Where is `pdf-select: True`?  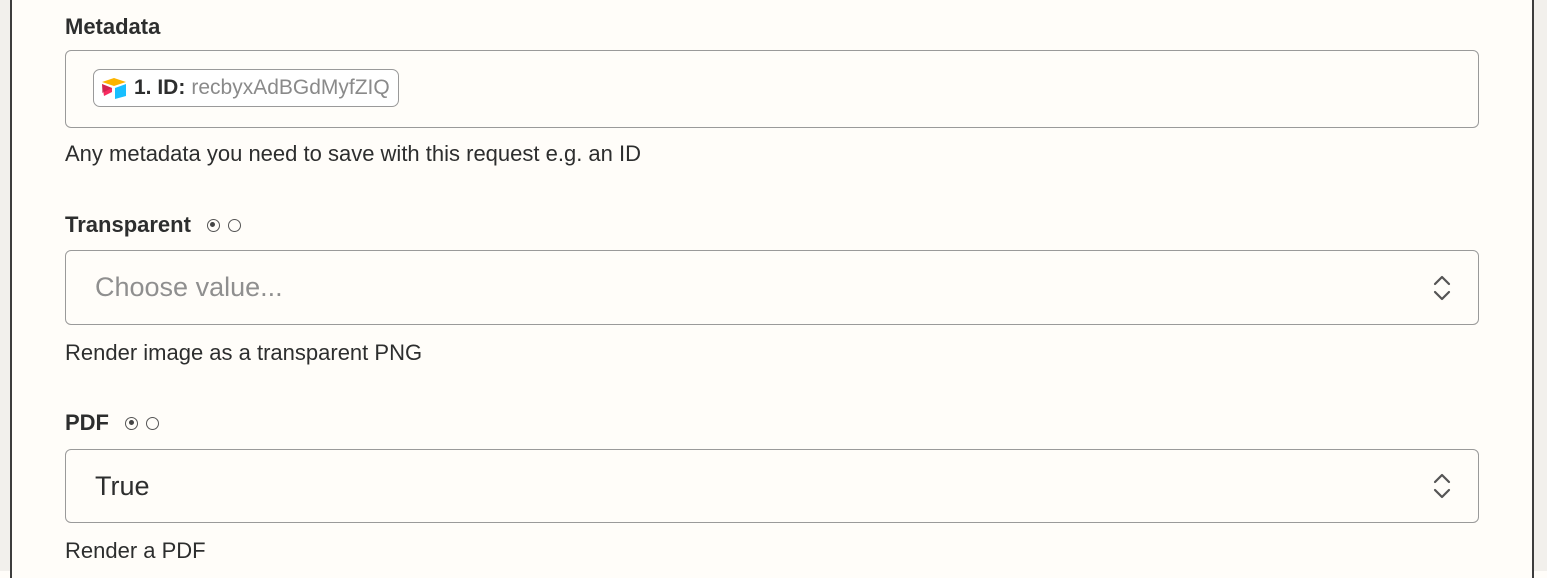 pdf-select: True is located at coordinates (772, 486).